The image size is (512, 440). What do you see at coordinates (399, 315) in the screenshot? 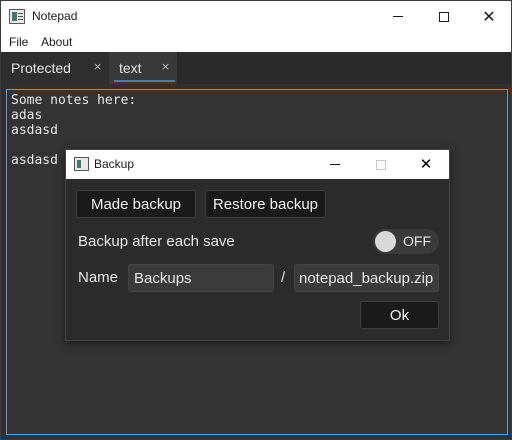
I see `ok-button: Ok` at bounding box center [399, 315].